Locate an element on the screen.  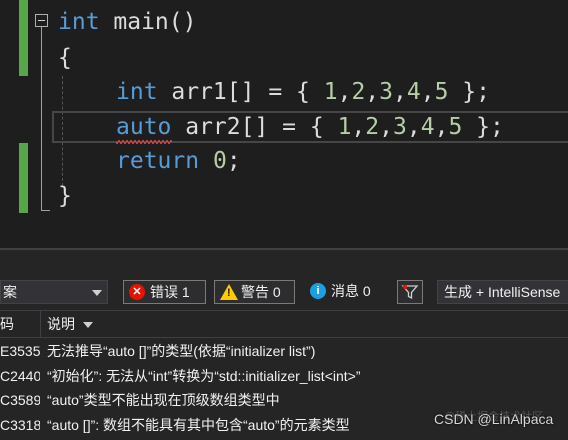
code-token: arr1[] = { is located at coordinates (240, 92).